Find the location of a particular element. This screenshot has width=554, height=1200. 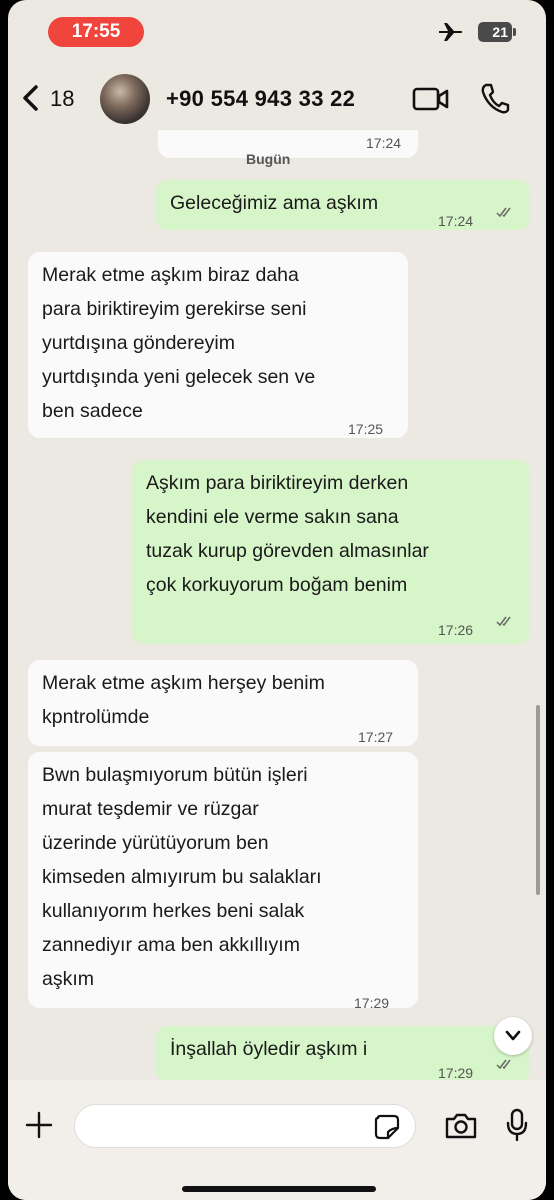

message-line: kpntrolümde is located at coordinates (96, 717).